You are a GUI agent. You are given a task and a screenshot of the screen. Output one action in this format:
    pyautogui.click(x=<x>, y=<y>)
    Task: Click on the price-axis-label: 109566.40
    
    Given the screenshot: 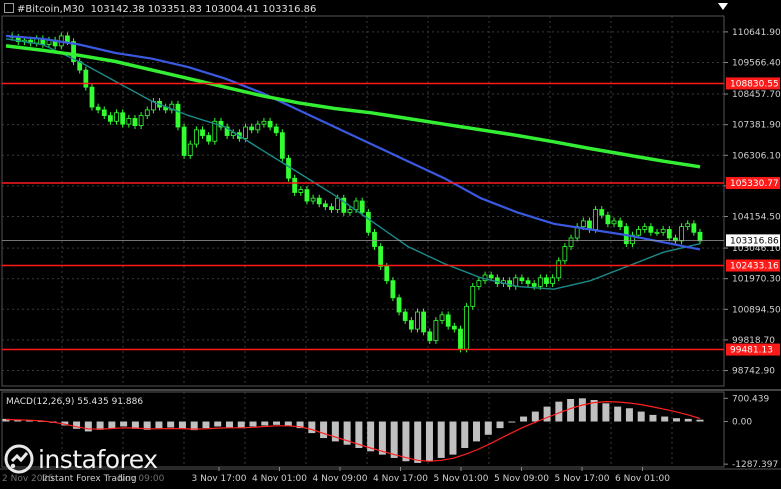 What is the action you would take?
    pyautogui.click(x=756, y=63)
    